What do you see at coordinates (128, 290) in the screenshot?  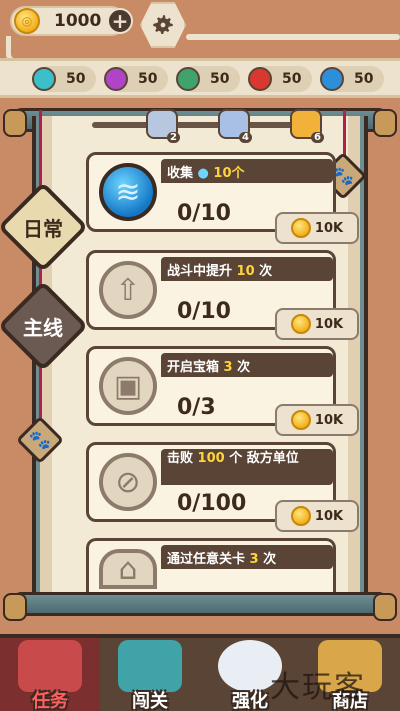 I see `upgrade-arrow-icon: ⇧` at bounding box center [128, 290].